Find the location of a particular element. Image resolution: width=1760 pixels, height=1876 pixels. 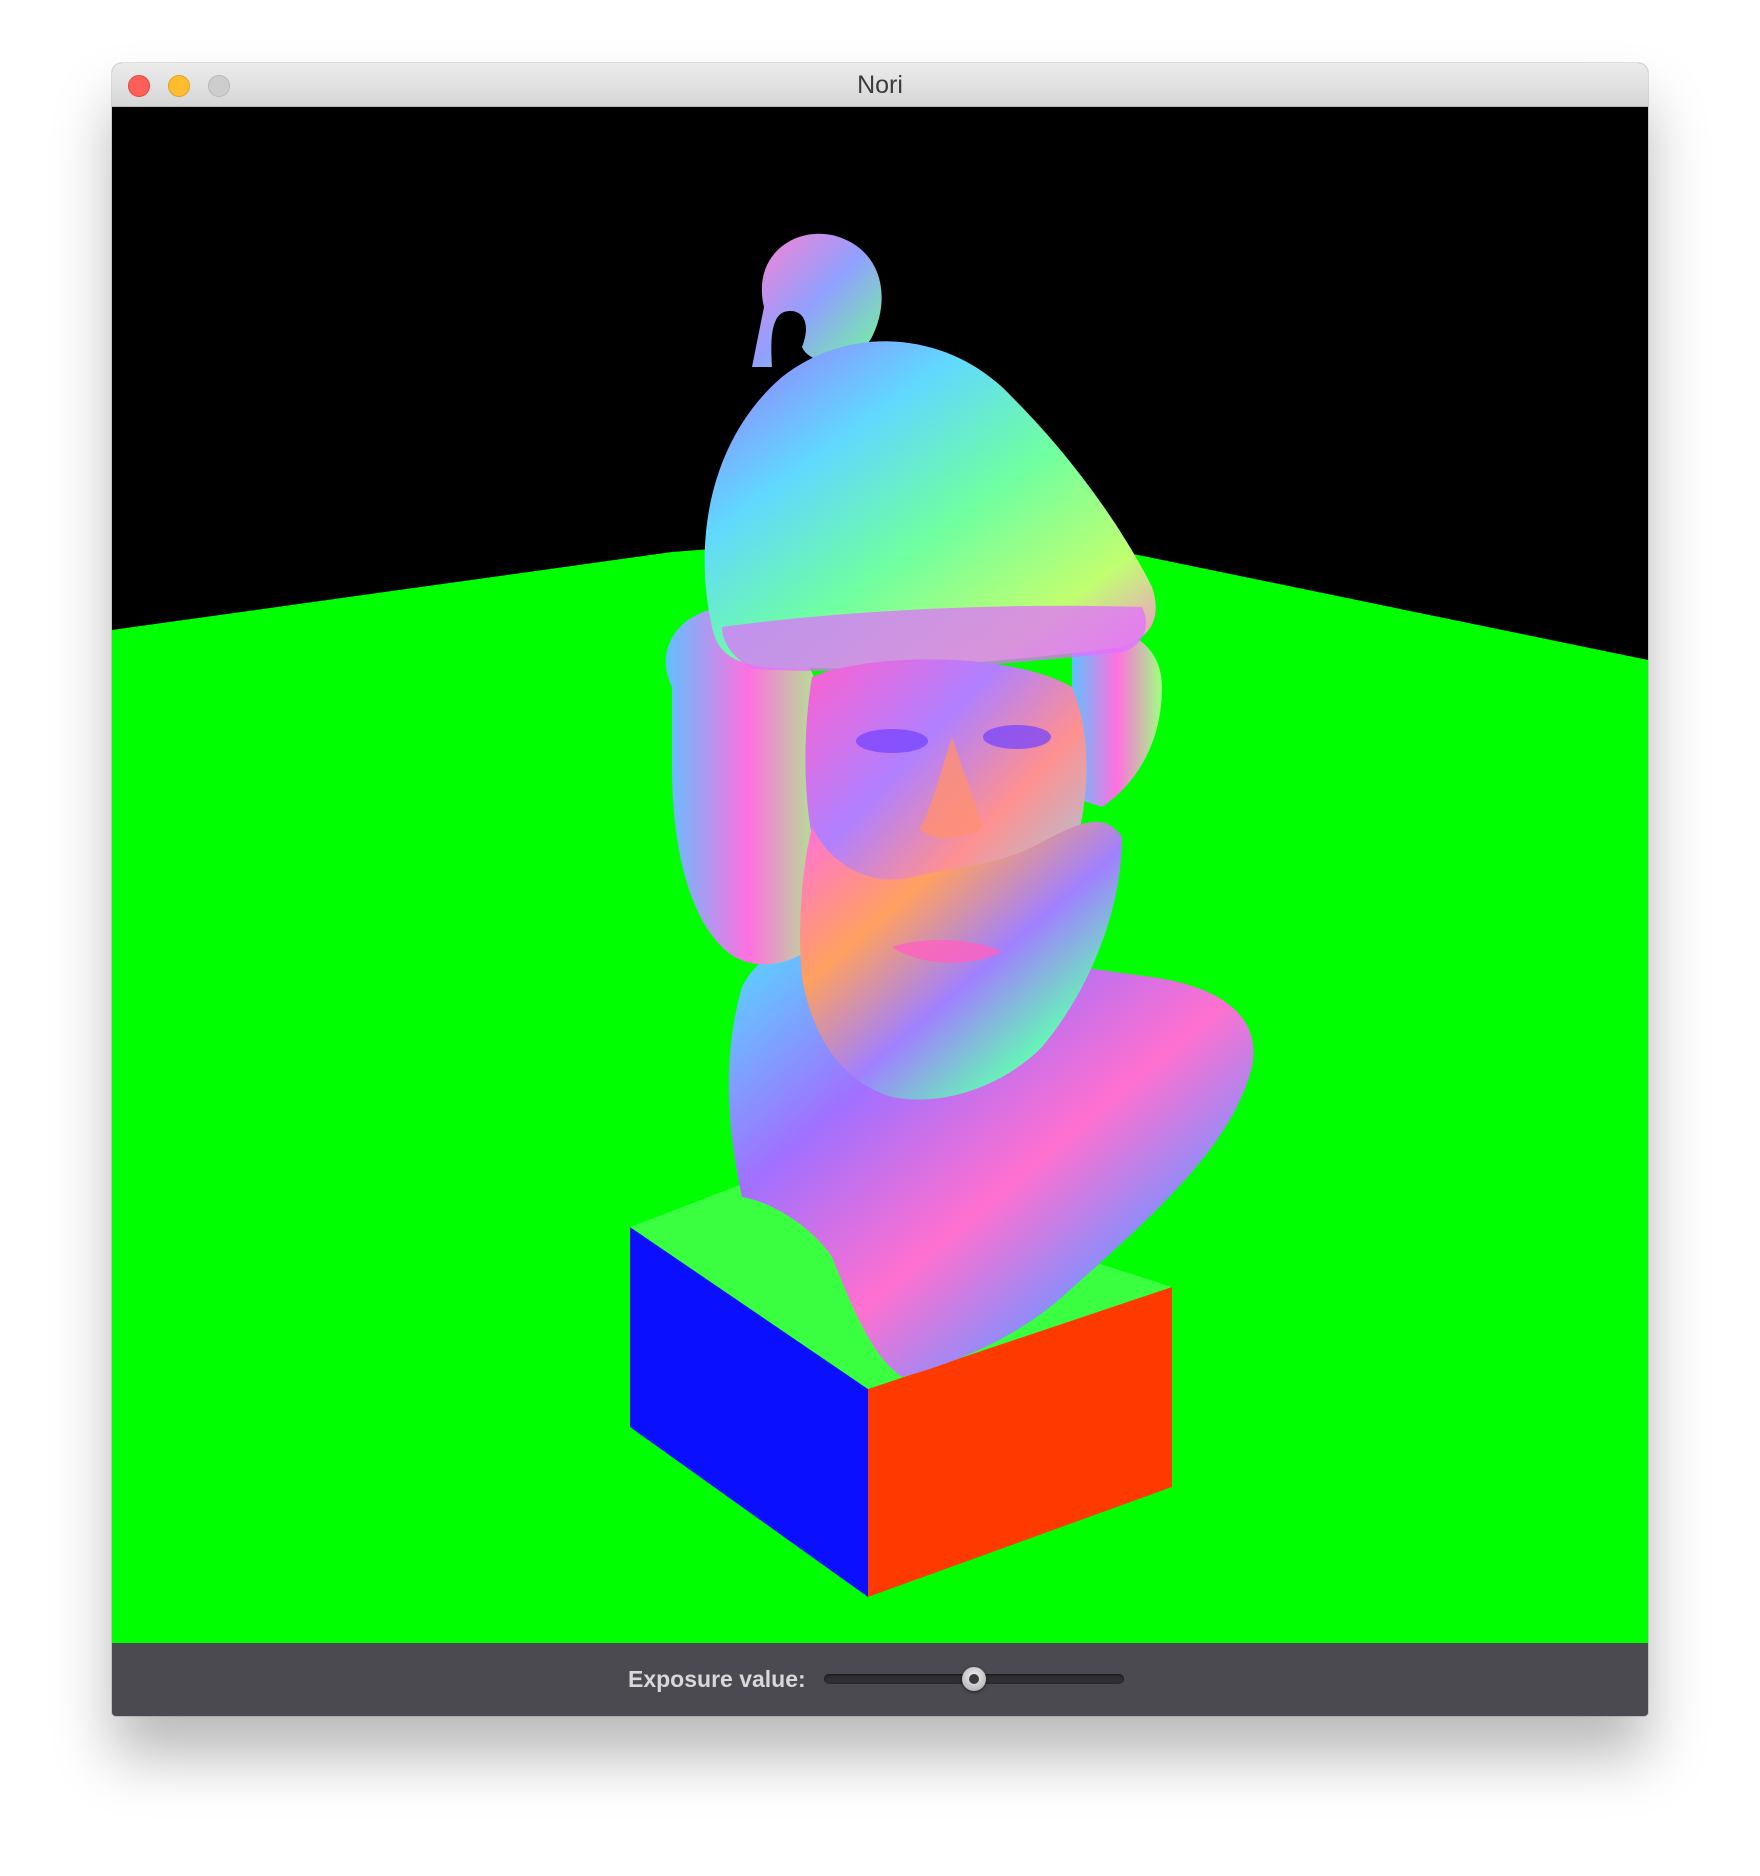

bust-eye-left is located at coordinates (892, 741).